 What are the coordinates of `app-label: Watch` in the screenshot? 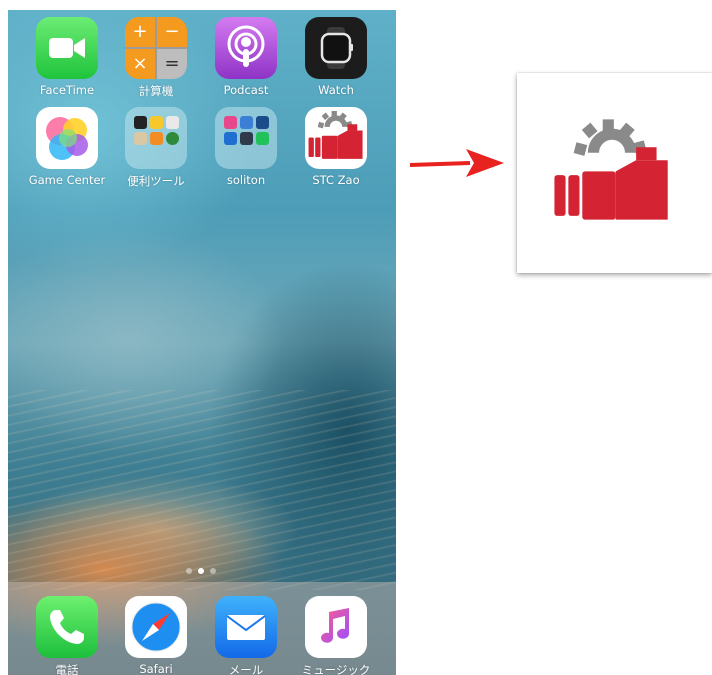 It's located at (336, 90).